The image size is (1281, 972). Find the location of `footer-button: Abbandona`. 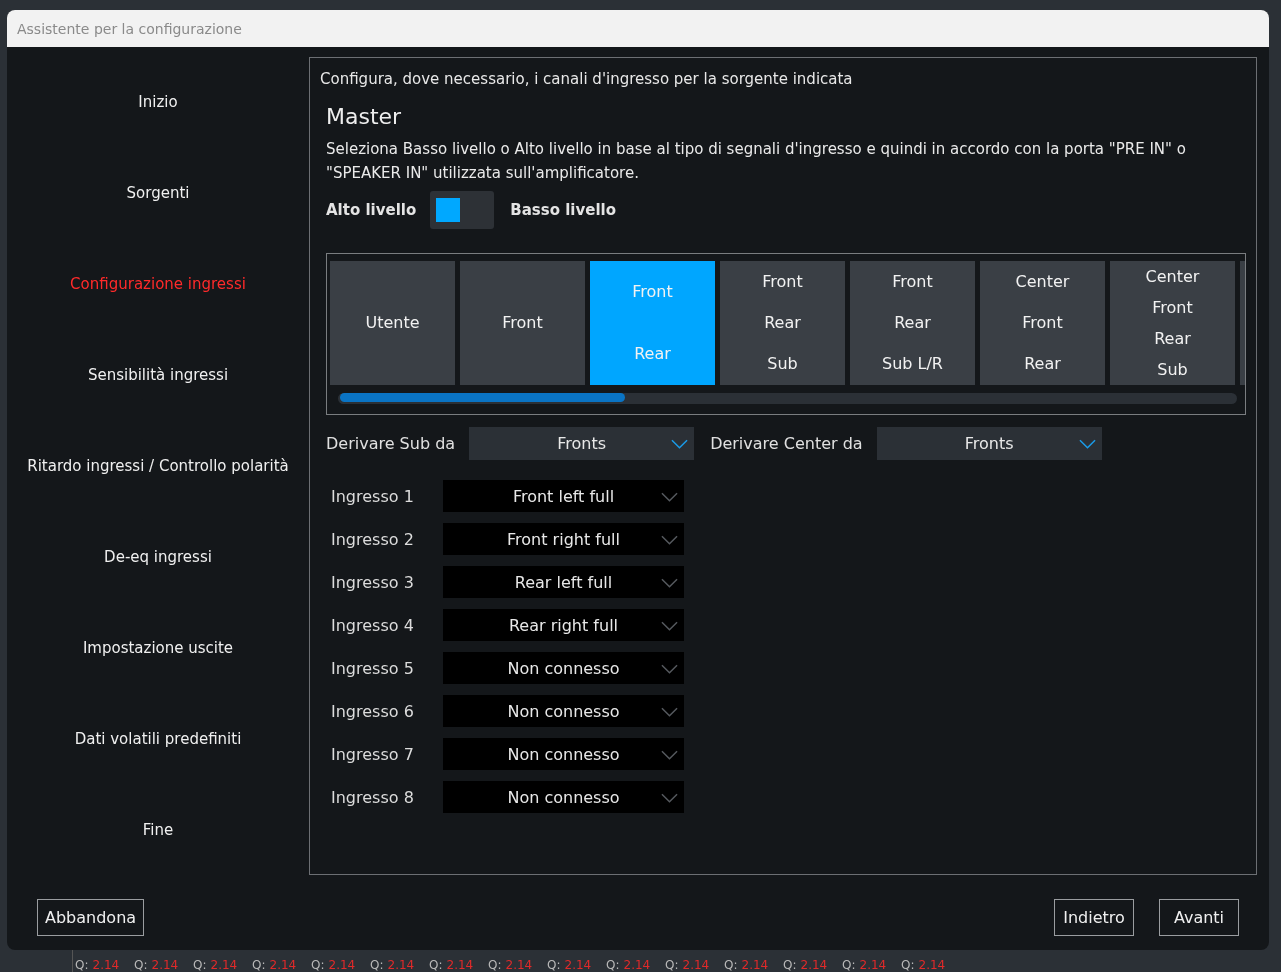

footer-button: Abbandona is located at coordinates (91, 917).